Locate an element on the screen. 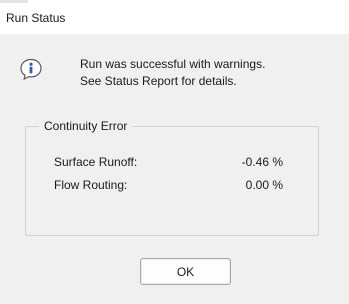 Image resolution: width=349 pixels, height=304 pixels. status-message-line-1: Run was successful with warnings. is located at coordinates (173, 64).